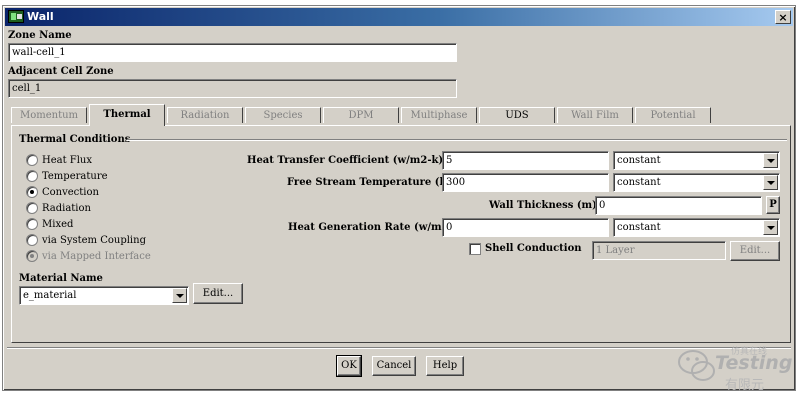 The height and width of the screenshot is (396, 800). I want to click on fst-method-value: constant, so click(639, 182).